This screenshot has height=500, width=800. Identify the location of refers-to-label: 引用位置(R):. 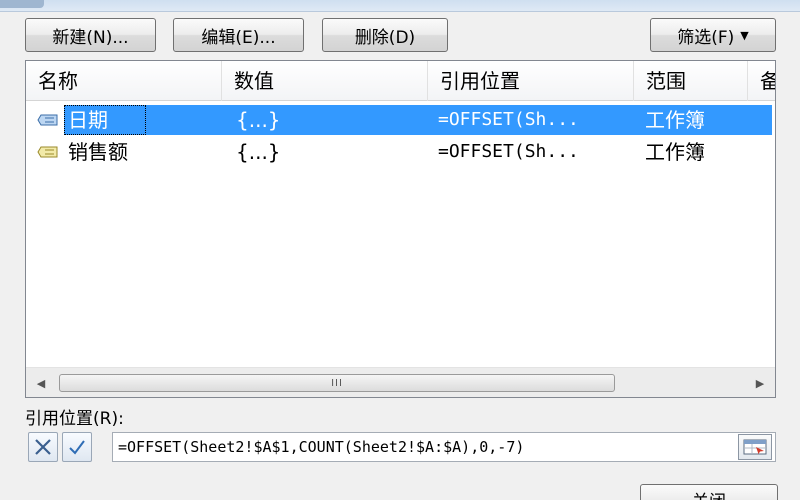
(74, 419).